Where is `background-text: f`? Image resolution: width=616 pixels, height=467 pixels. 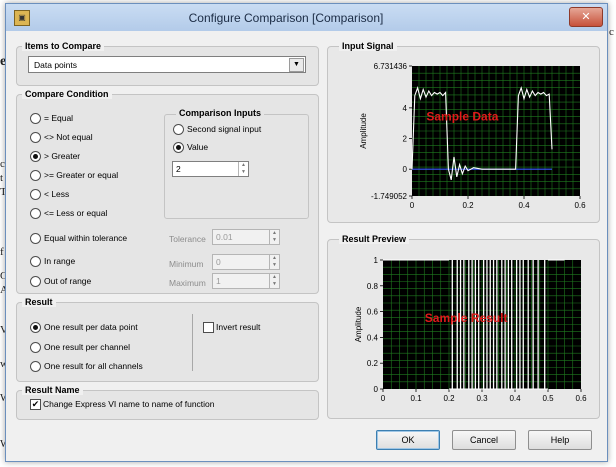 background-text: f is located at coordinates (2, 252).